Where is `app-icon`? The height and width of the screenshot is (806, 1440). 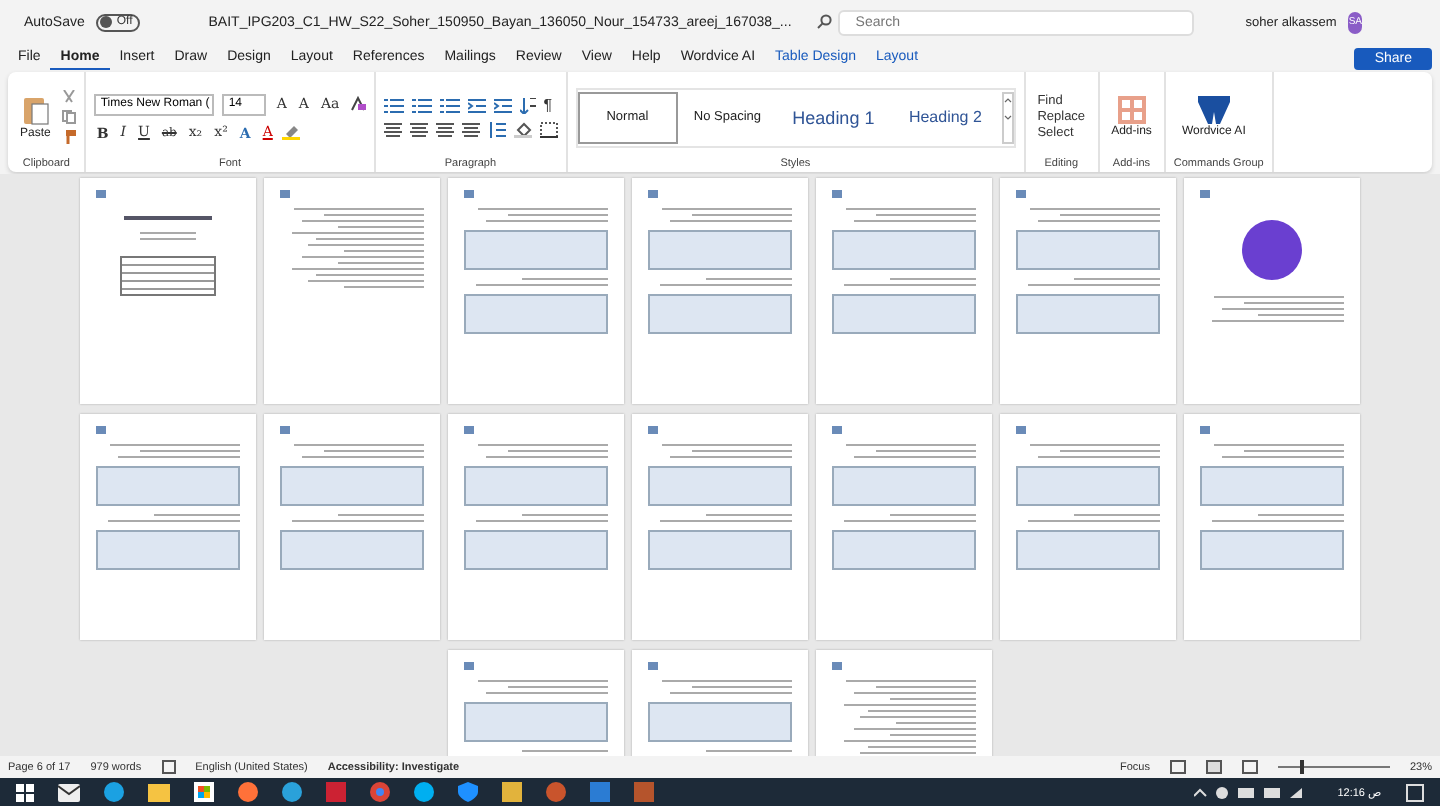
app-icon is located at coordinates (556, 792).